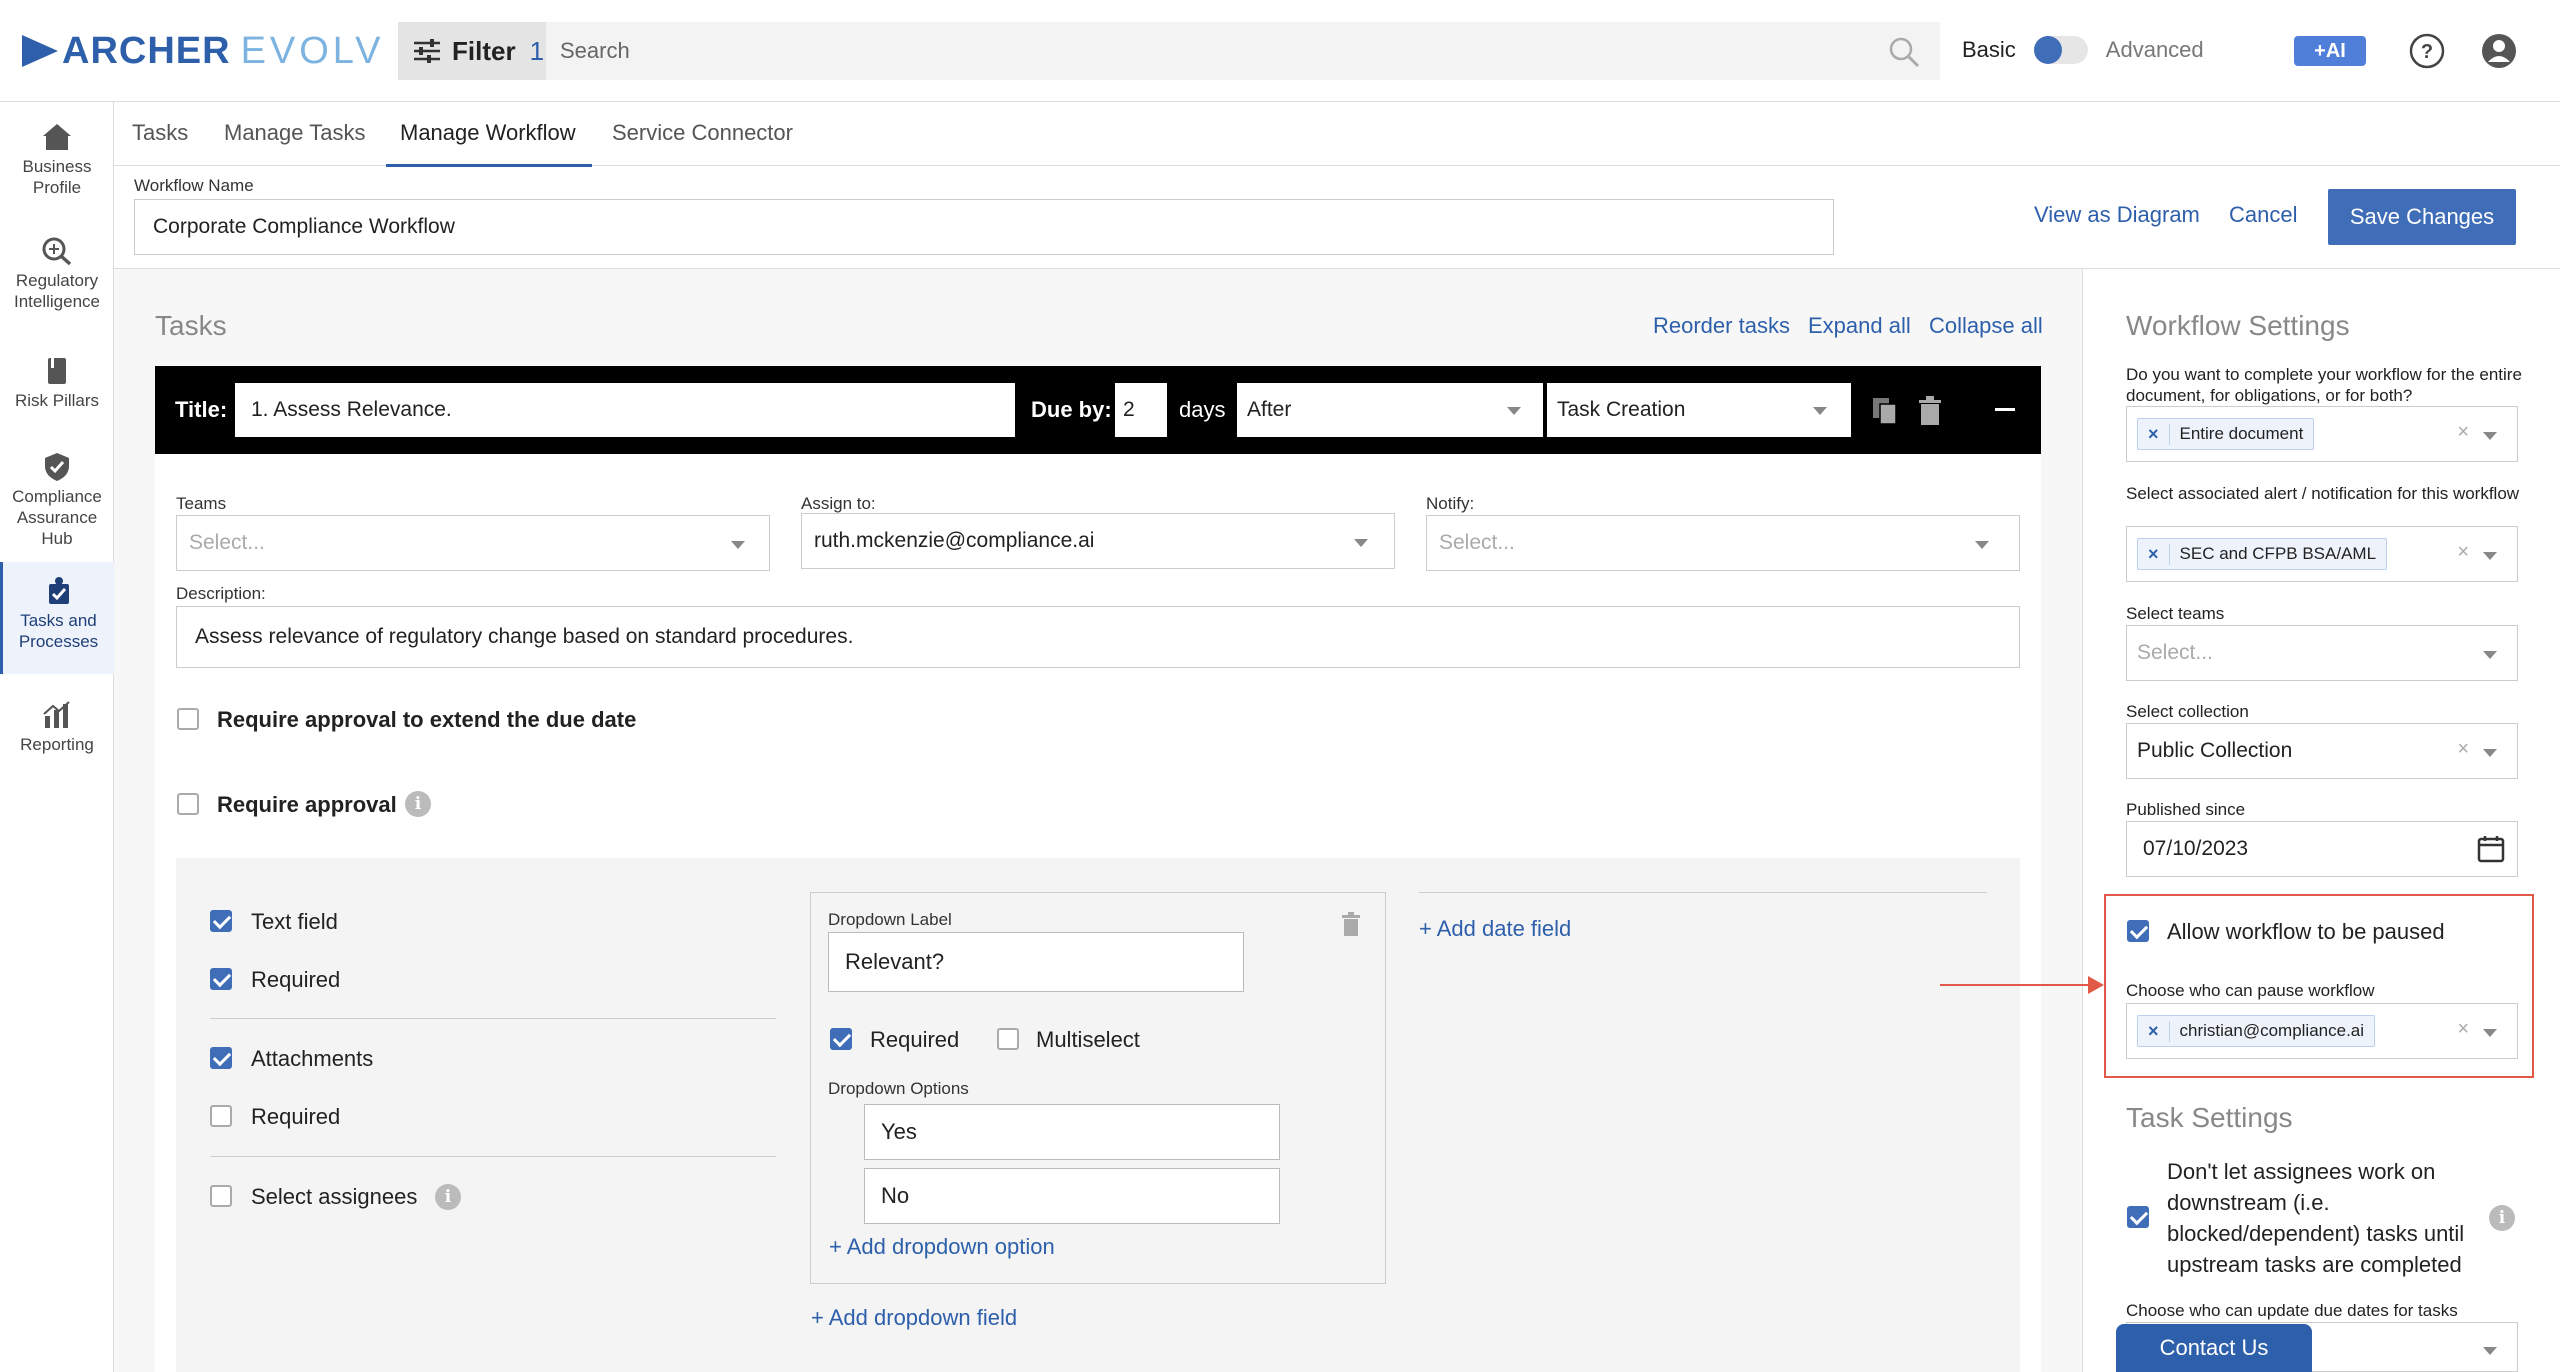  What do you see at coordinates (57, 383) in the screenshot?
I see `sidebar-item-risk-pillars: Risk Pillars` at bounding box center [57, 383].